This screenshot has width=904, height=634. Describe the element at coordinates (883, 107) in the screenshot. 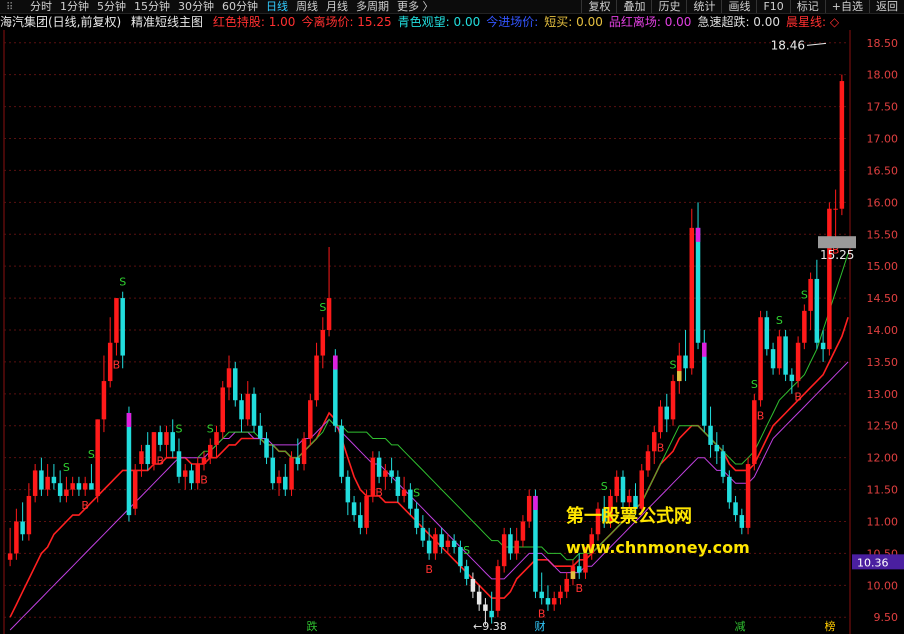

I see `y-tick-label: 17.50` at that location.